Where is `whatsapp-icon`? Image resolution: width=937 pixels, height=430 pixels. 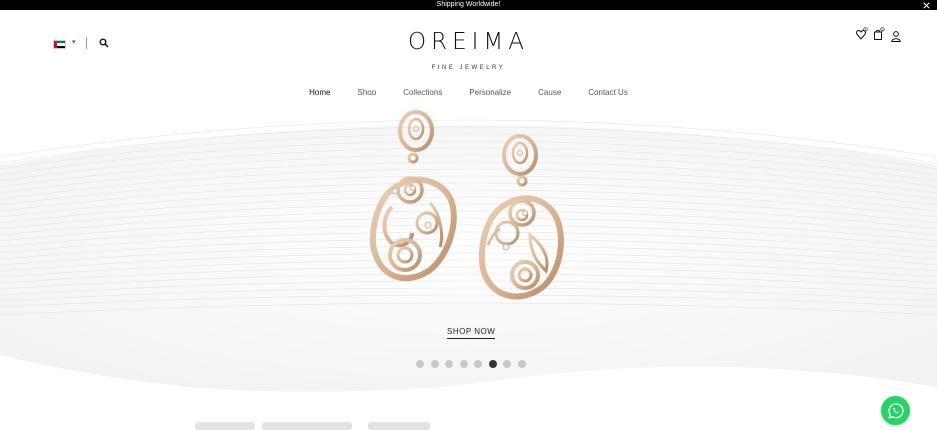
whatsapp-icon is located at coordinates (895, 410).